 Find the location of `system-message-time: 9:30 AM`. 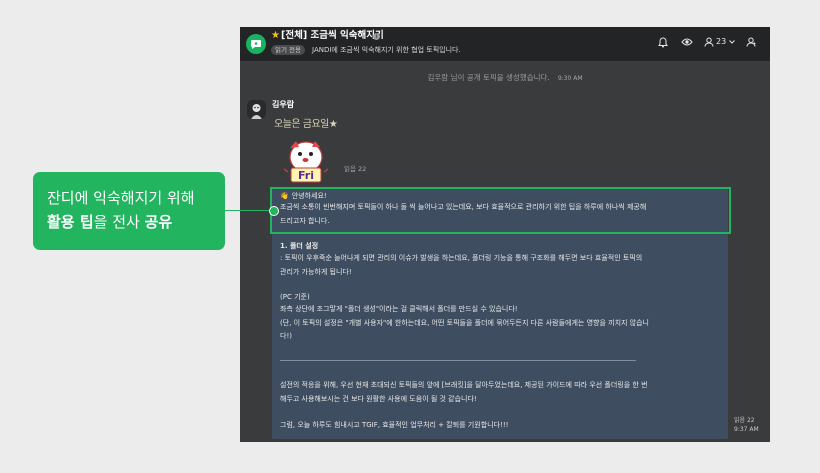

system-message-time: 9:30 AM is located at coordinates (570, 78).